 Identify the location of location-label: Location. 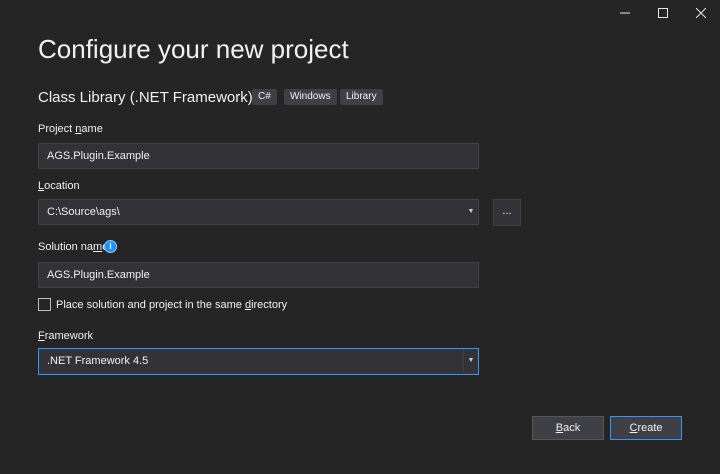
(59, 186).